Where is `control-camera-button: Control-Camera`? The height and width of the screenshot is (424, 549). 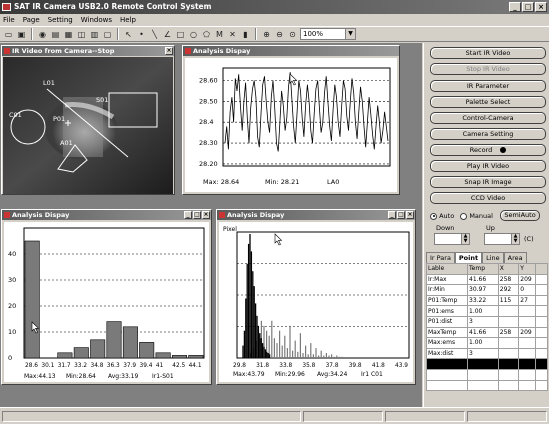
control-camera-button: Control-Camera is located at coordinates (488, 118).